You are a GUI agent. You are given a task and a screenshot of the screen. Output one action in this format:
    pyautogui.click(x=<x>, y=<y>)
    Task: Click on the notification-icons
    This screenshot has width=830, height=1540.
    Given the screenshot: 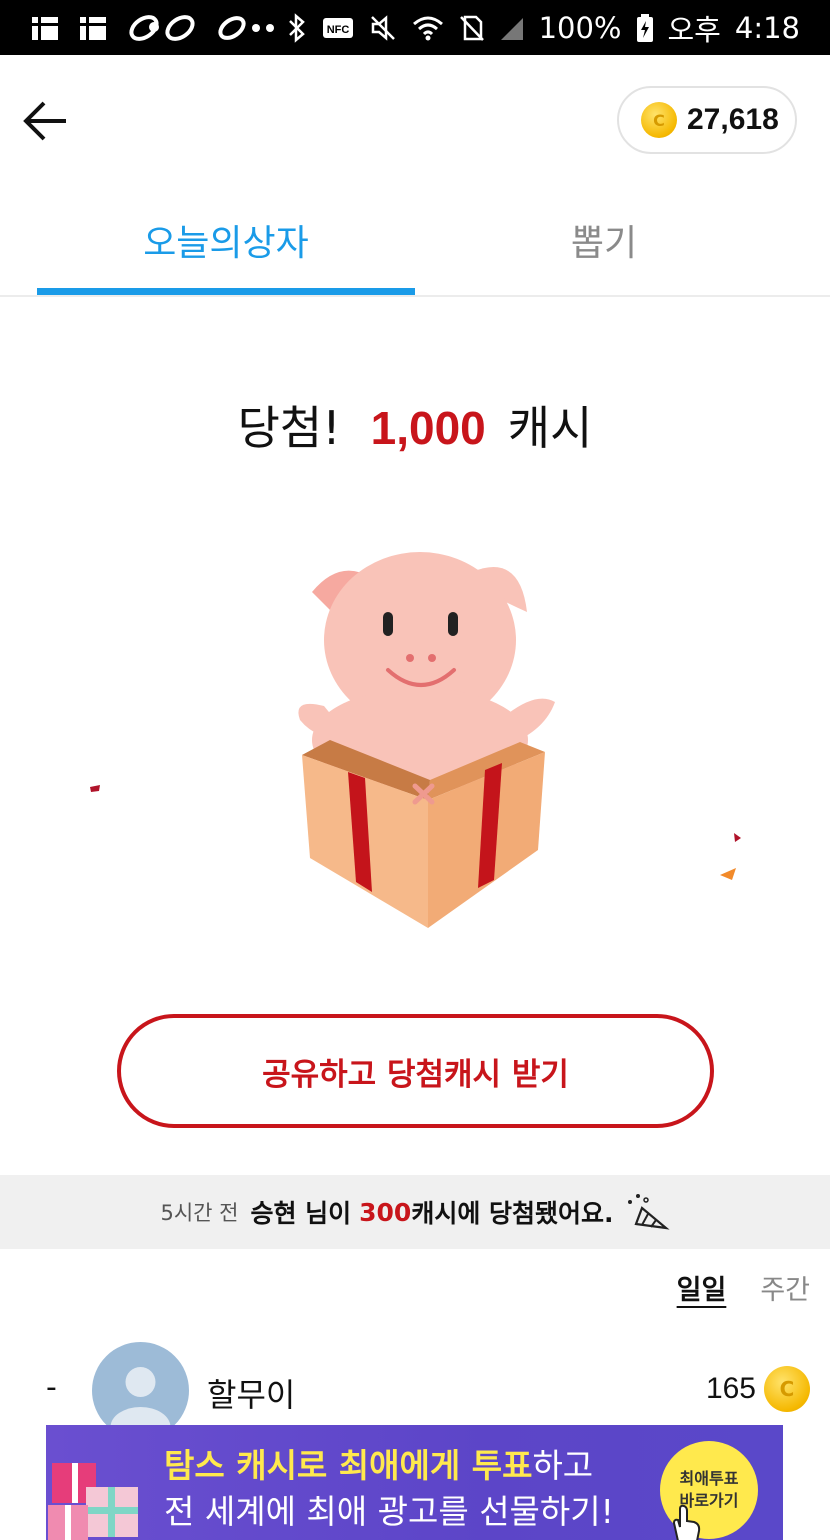 What is the action you would take?
    pyautogui.click(x=154, y=28)
    